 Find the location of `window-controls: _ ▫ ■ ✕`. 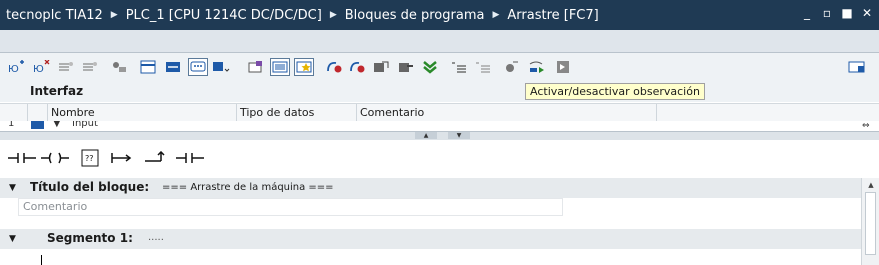

window-controls: _ ▫ ■ ✕ is located at coordinates (837, 13).